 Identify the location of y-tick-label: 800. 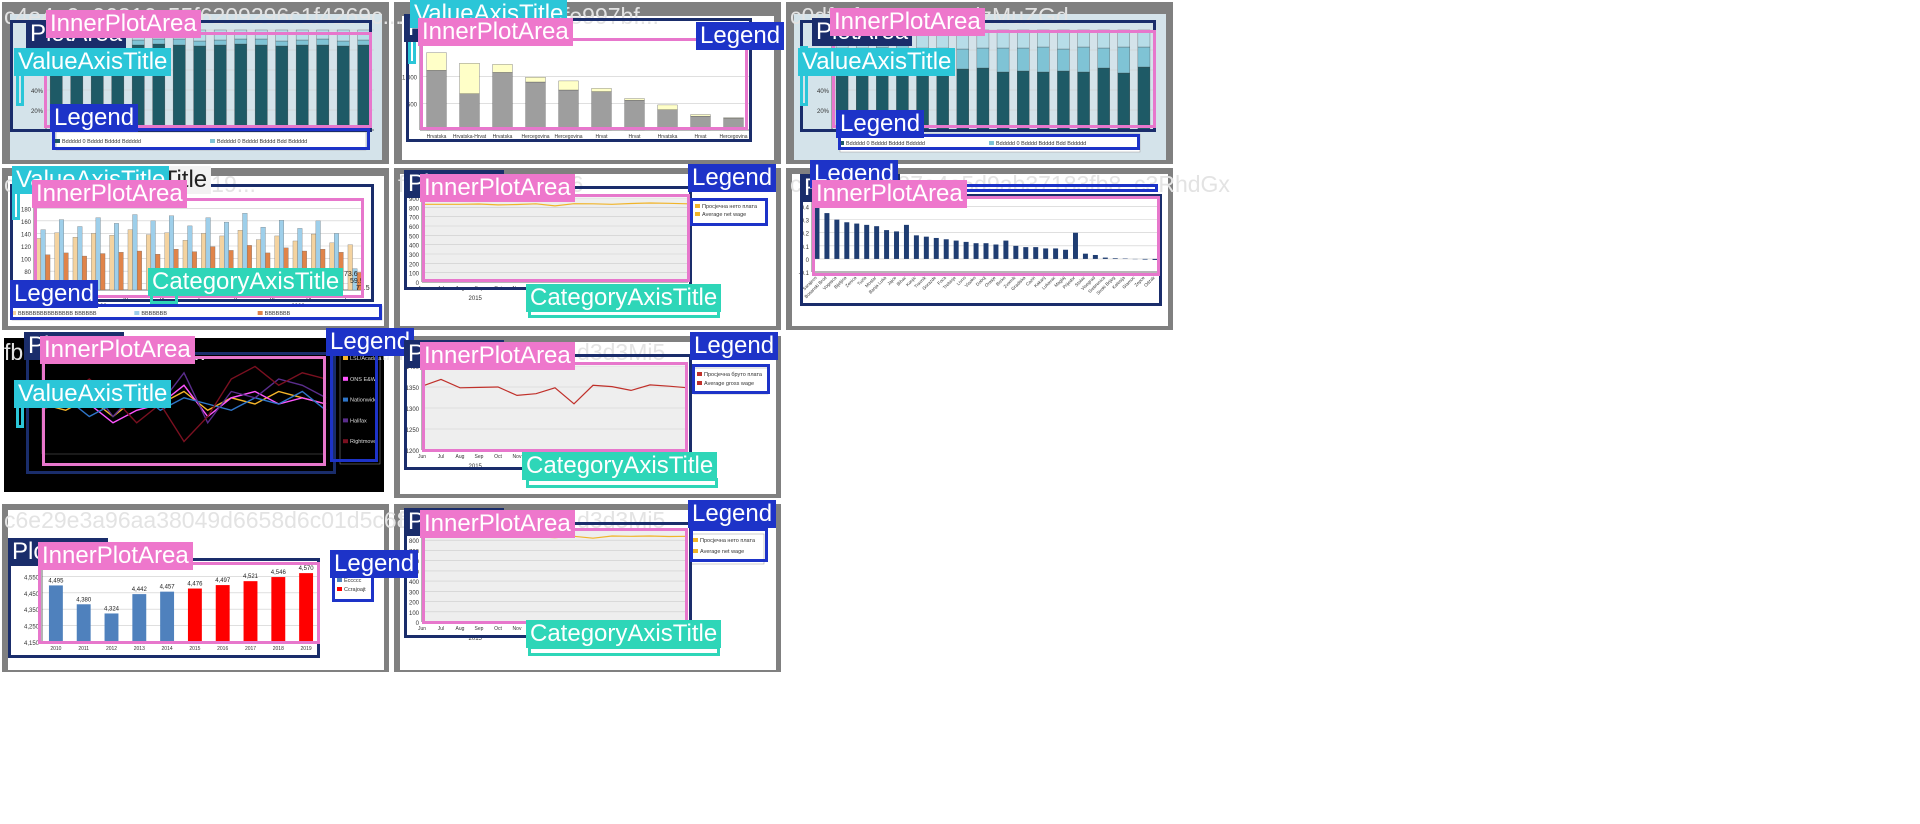
(414, 209).